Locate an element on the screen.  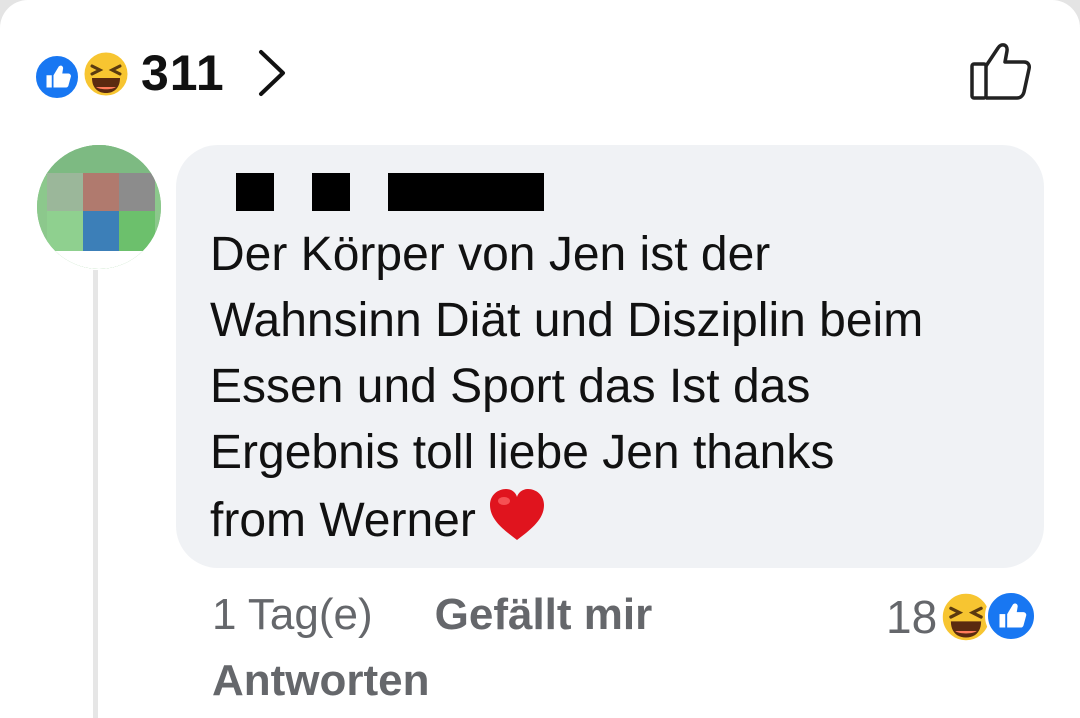
avatar is located at coordinates (99, 207).